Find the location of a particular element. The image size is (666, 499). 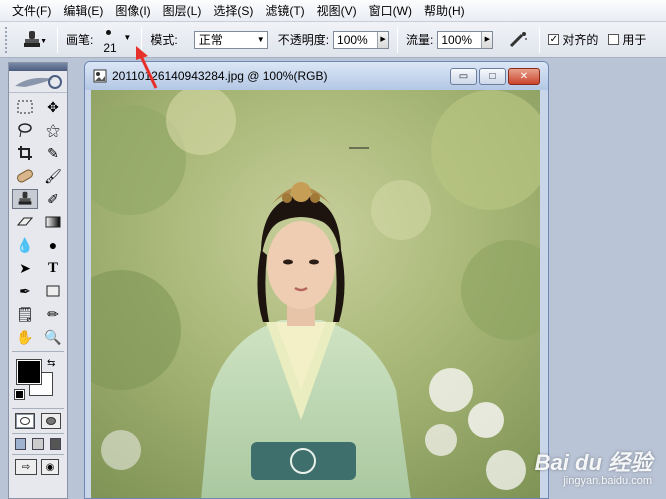

brush-tool: 🖌 is located at coordinates (53, 176).